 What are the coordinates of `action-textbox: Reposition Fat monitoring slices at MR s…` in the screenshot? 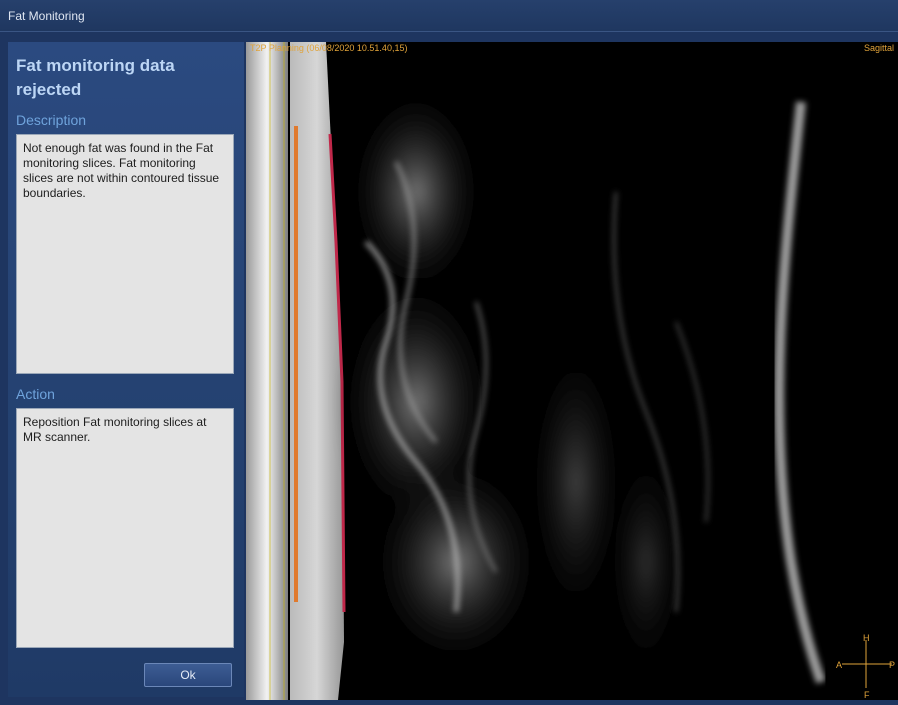 It's located at (125, 528).